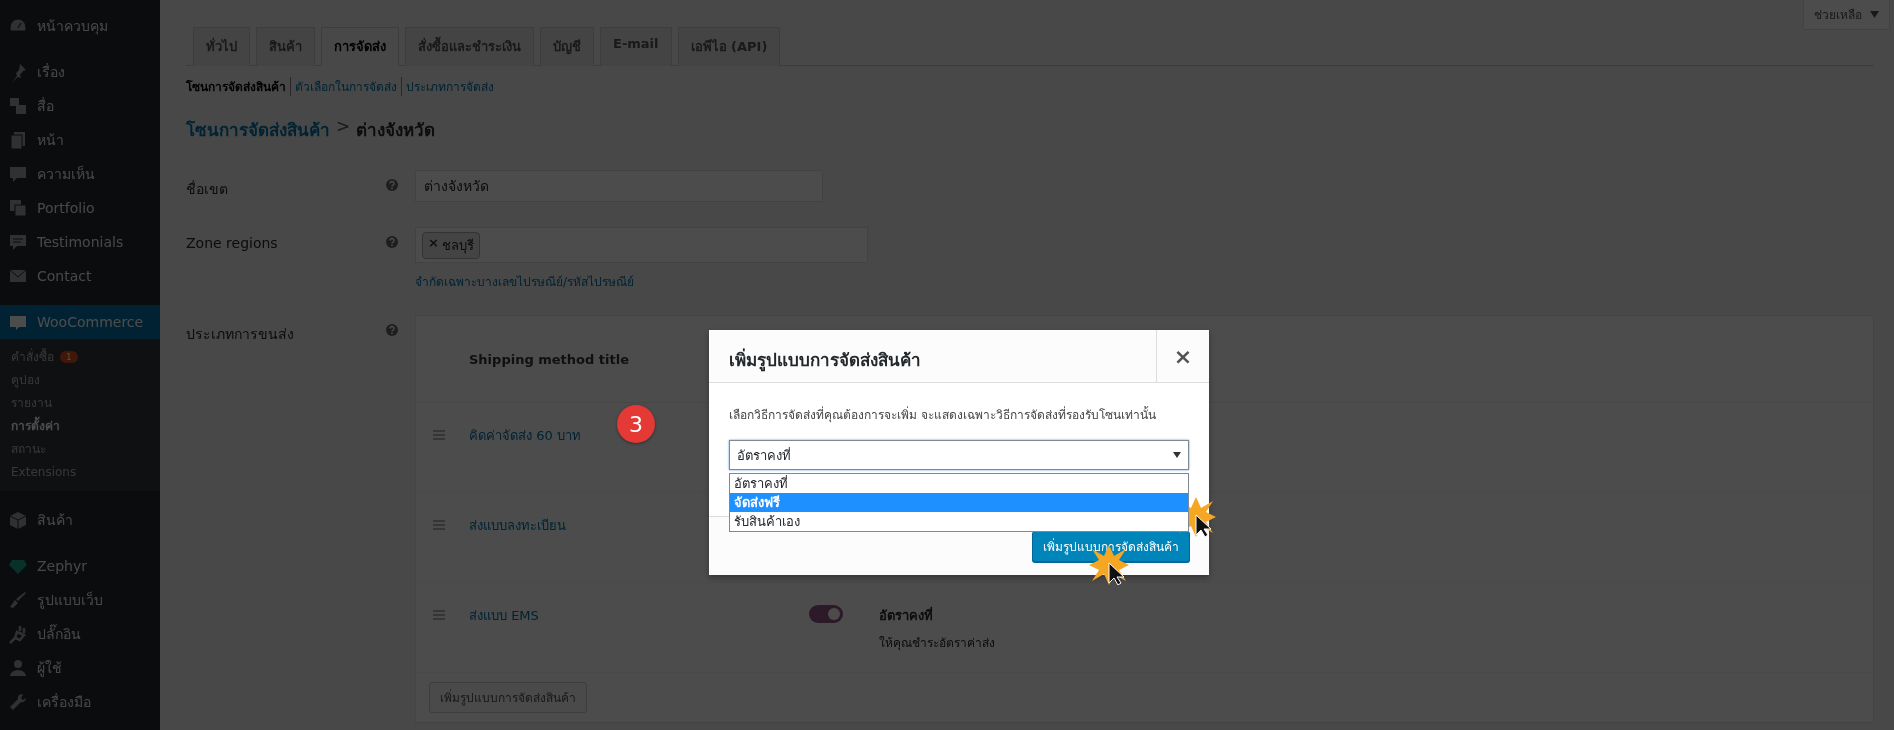  Describe the element at coordinates (525, 281) in the screenshot. I see `postcode-limit-link: จำกัดเฉพาะบางเลขไปรษณีย์/รหัสไปรษณีย์` at that location.